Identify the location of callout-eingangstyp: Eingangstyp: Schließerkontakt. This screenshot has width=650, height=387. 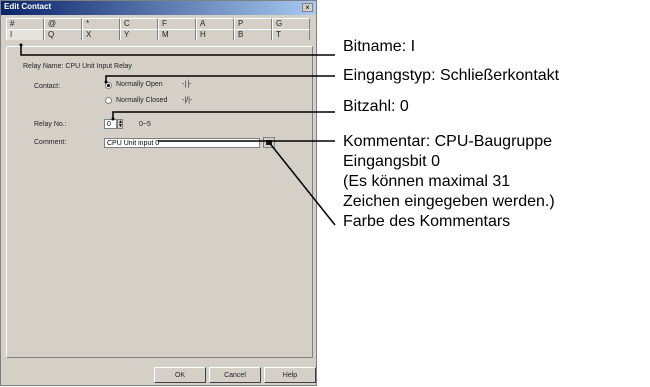
(451, 75).